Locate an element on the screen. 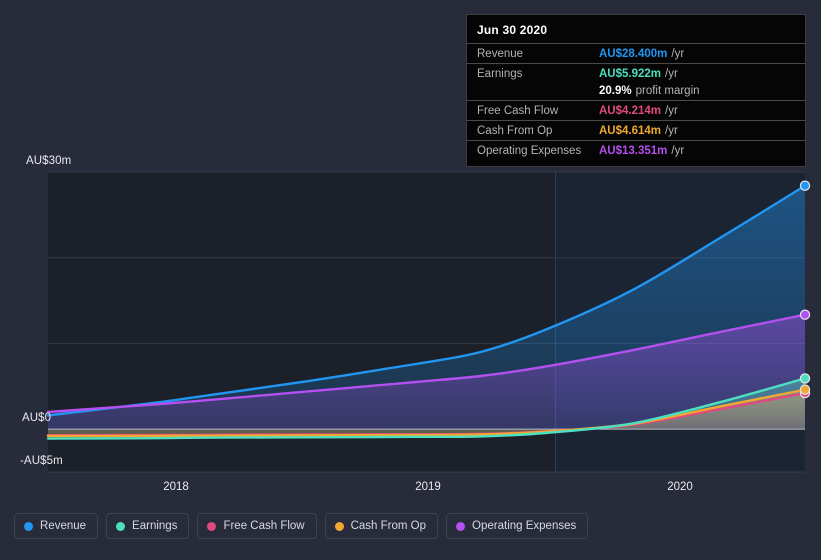  legend-item-free-cash-flow: Free Cash Flow is located at coordinates (257, 526).